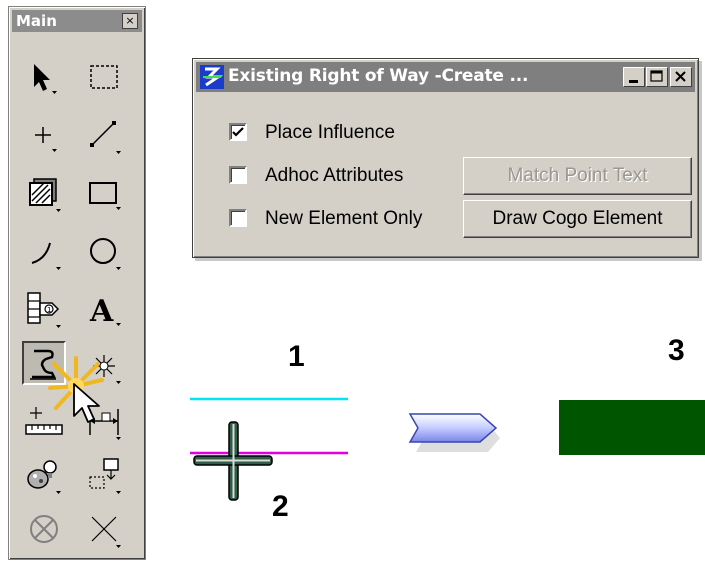 The image size is (705, 566). I want to click on circle-icon, so click(105, 254).